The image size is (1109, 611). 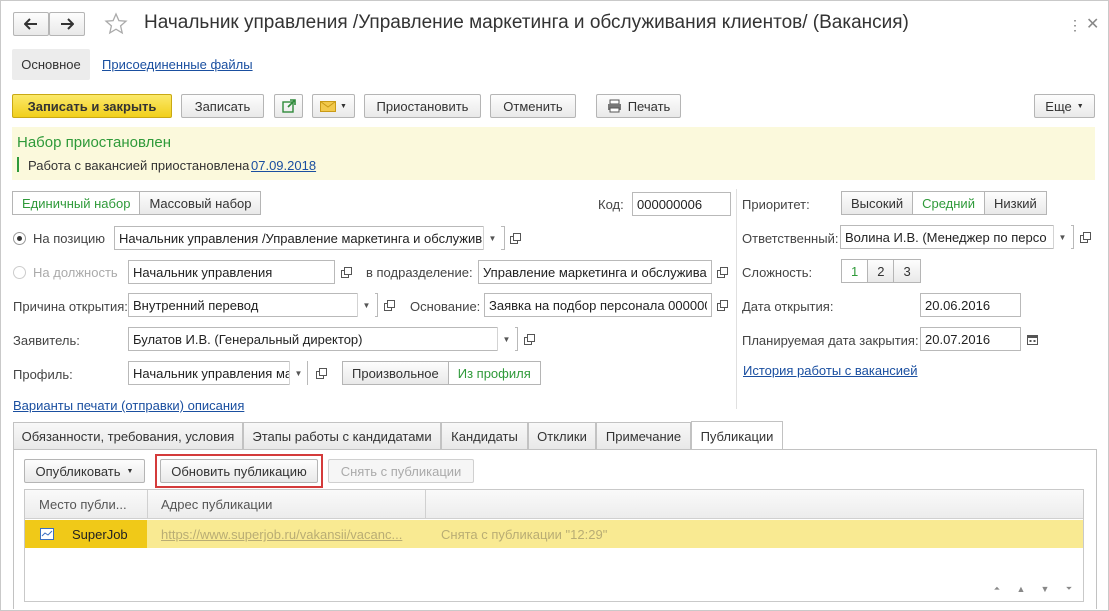 I want to click on tab-responses: Отклики, so click(x=562, y=435).